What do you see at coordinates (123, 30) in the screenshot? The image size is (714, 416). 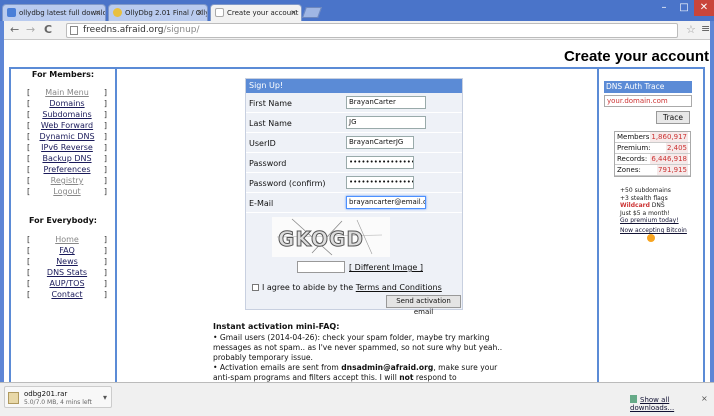 I see `address-domain: freedns.afraid.org` at bounding box center [123, 30].